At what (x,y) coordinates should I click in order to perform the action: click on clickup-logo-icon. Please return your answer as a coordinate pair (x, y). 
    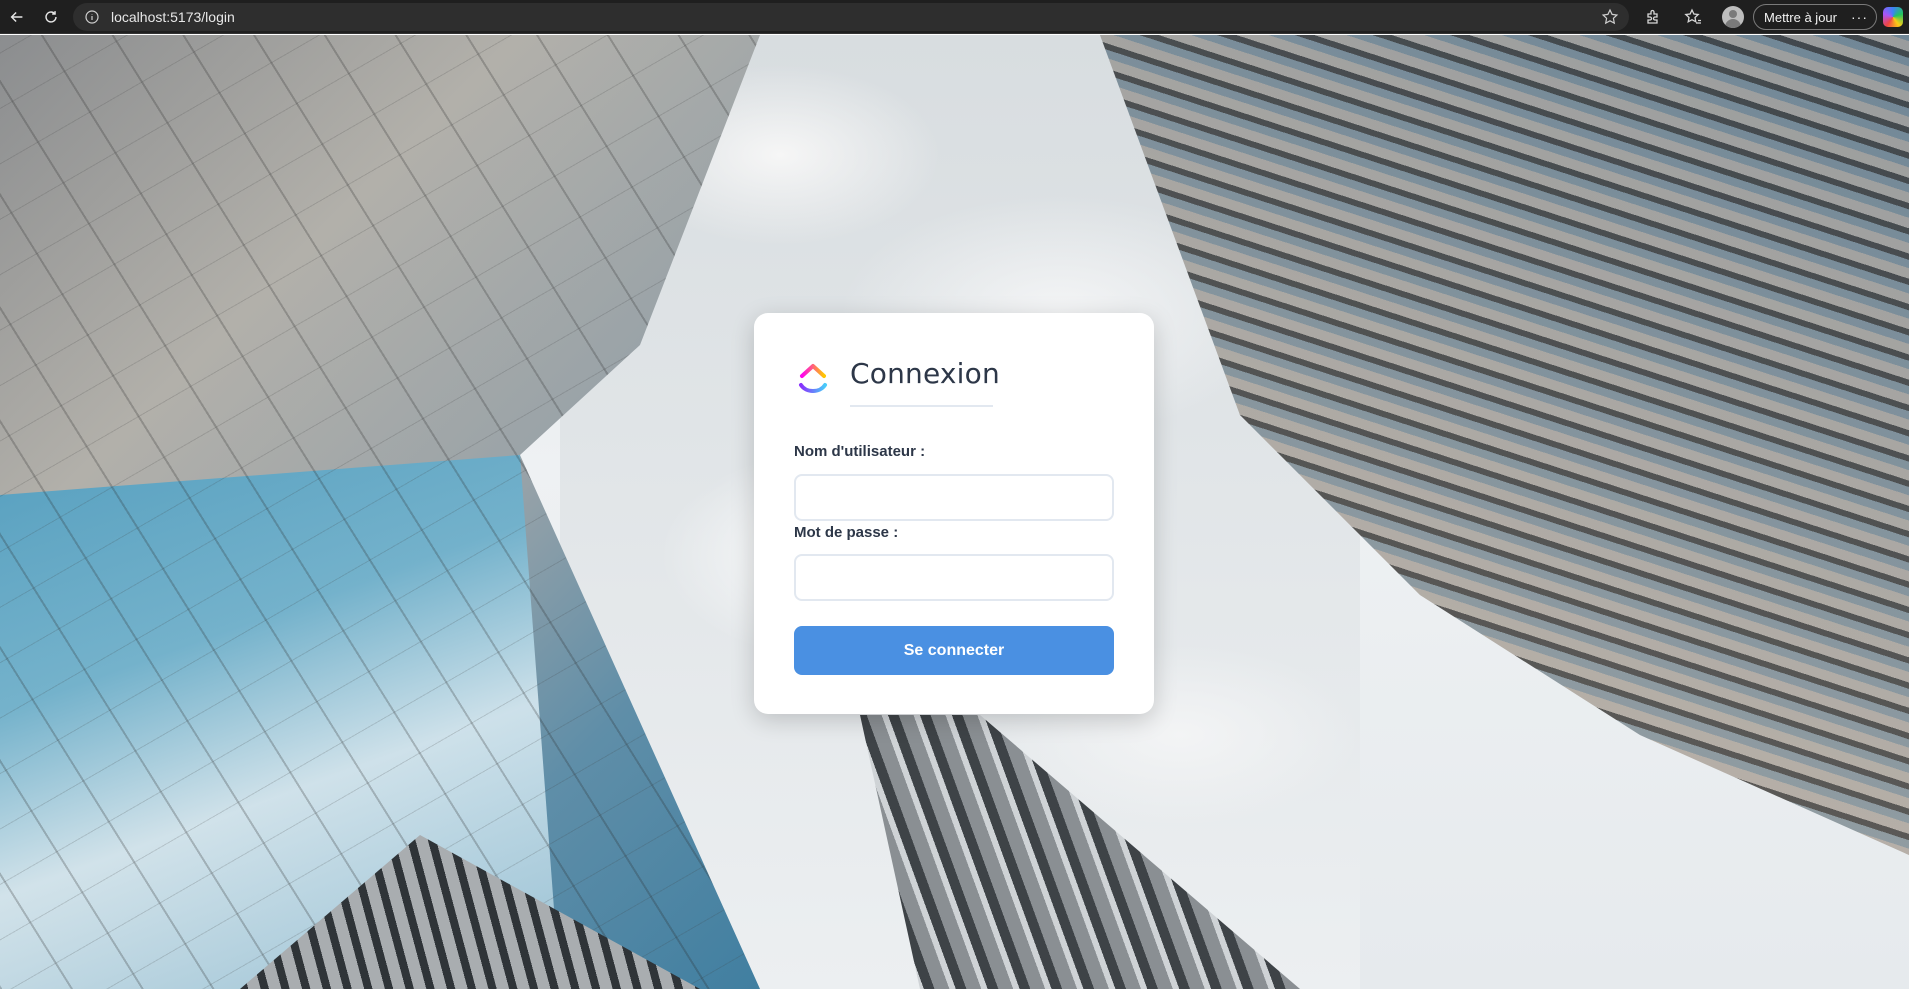
    Looking at the image, I should click on (813, 378).